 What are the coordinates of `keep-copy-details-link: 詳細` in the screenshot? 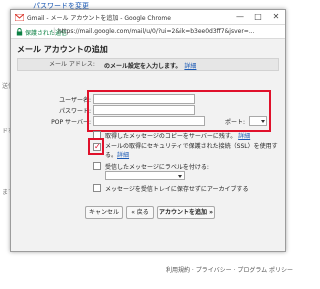 It's located at (244, 136).